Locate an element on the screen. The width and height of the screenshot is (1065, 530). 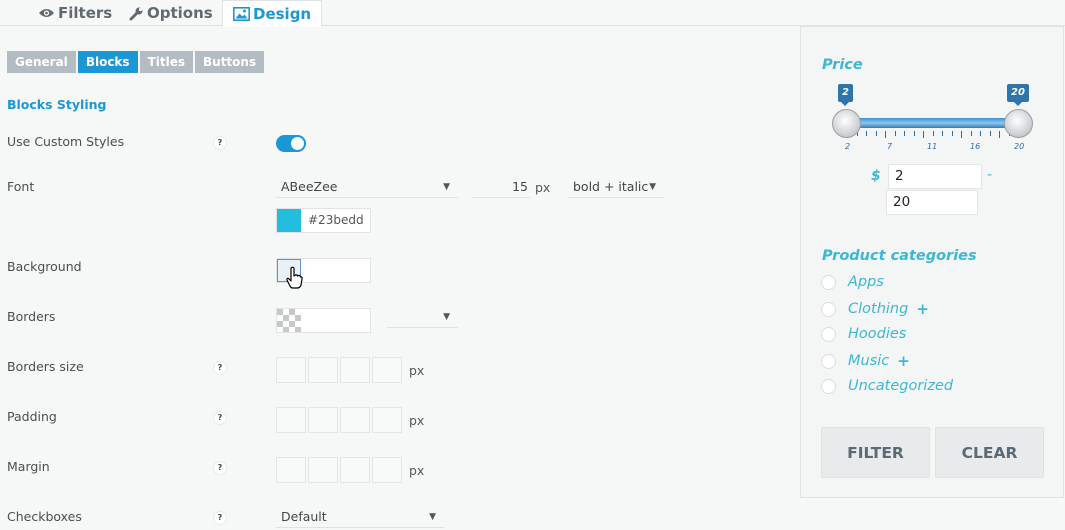
category-label: Clothing is located at coordinates (878, 309).